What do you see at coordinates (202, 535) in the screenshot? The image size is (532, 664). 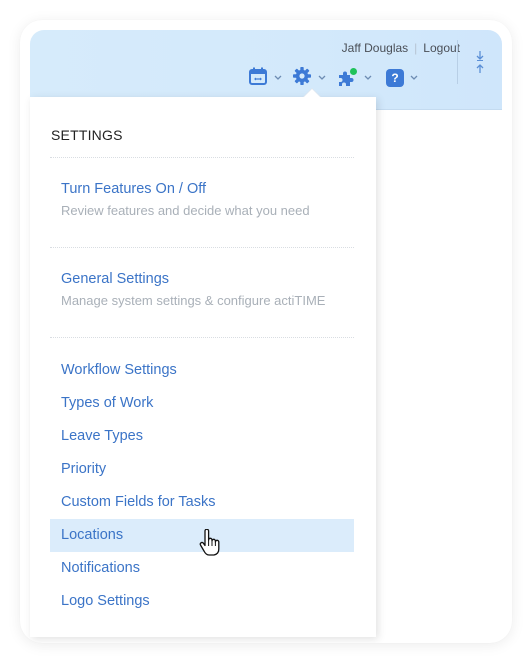 I see `menu-item-locations: Locations` at bounding box center [202, 535].